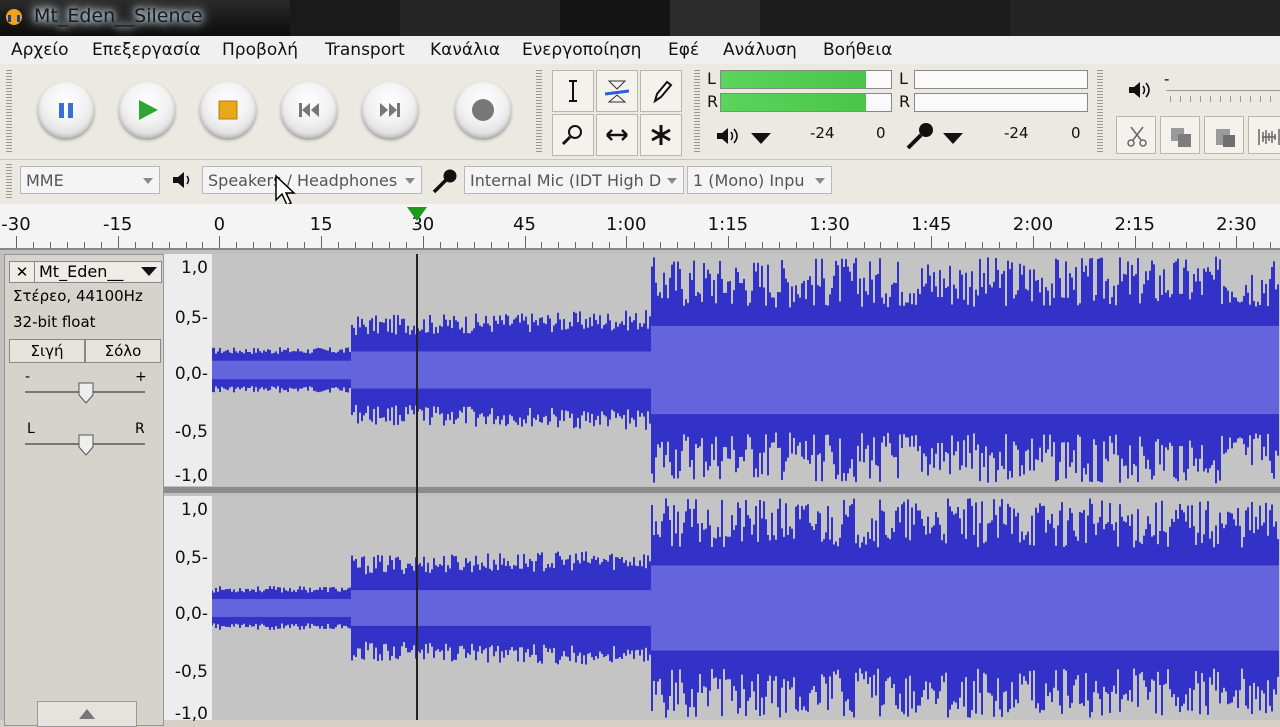  I want to click on pan-left-label: L, so click(31, 429).